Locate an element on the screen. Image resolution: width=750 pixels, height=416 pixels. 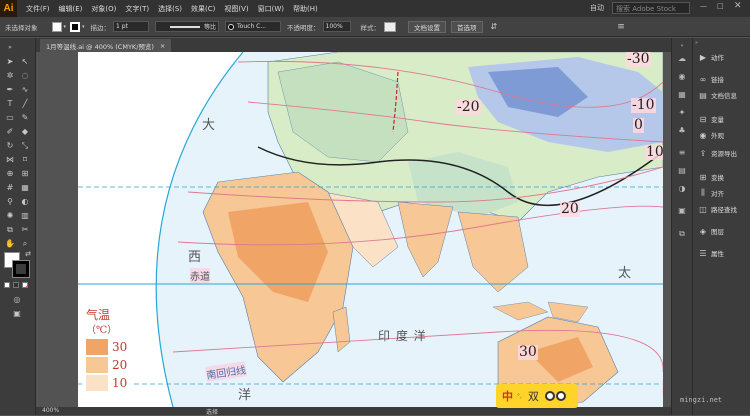
lasso-icon: ◌ is located at coordinates (25, 75).